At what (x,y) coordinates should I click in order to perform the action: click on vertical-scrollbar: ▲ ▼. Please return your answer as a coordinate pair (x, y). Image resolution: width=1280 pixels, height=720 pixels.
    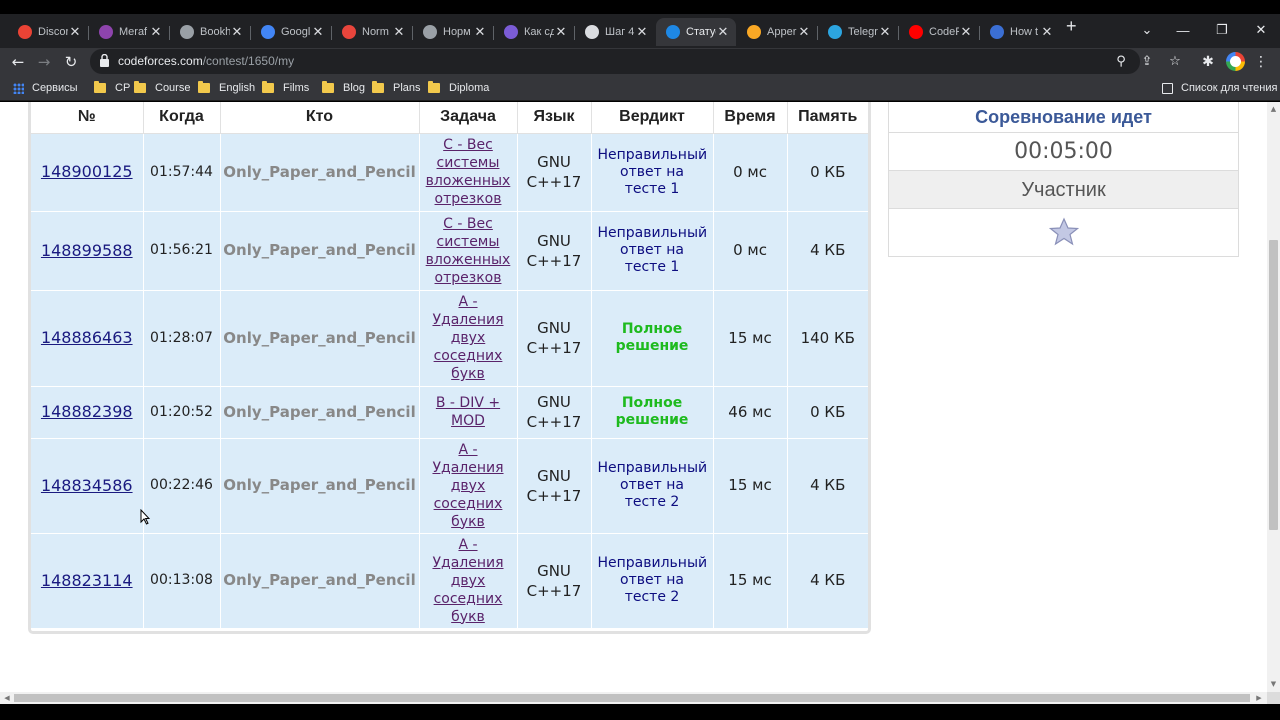
    Looking at the image, I should click on (1273, 397).